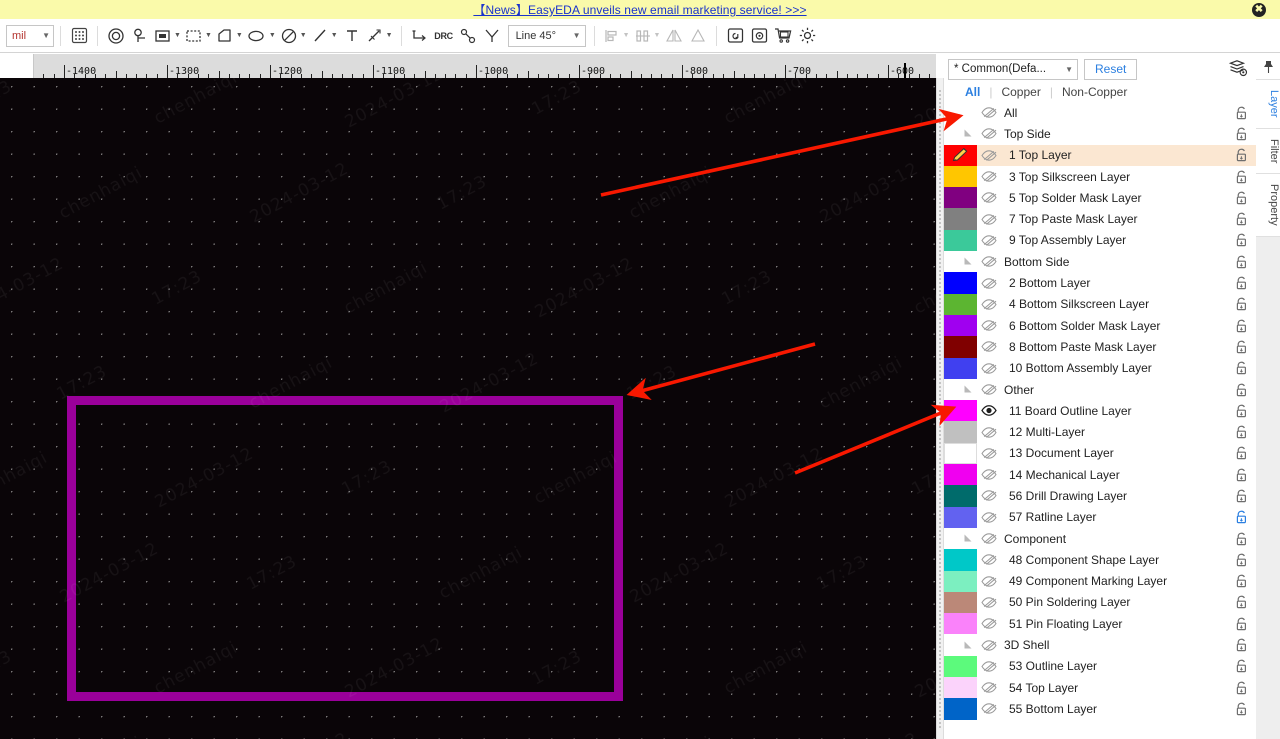 Image resolution: width=1280 pixels, height=739 pixels. Describe the element at coordinates (1100, 644) in the screenshot. I see `layer-row-3d-shell: 3D Shell` at that location.